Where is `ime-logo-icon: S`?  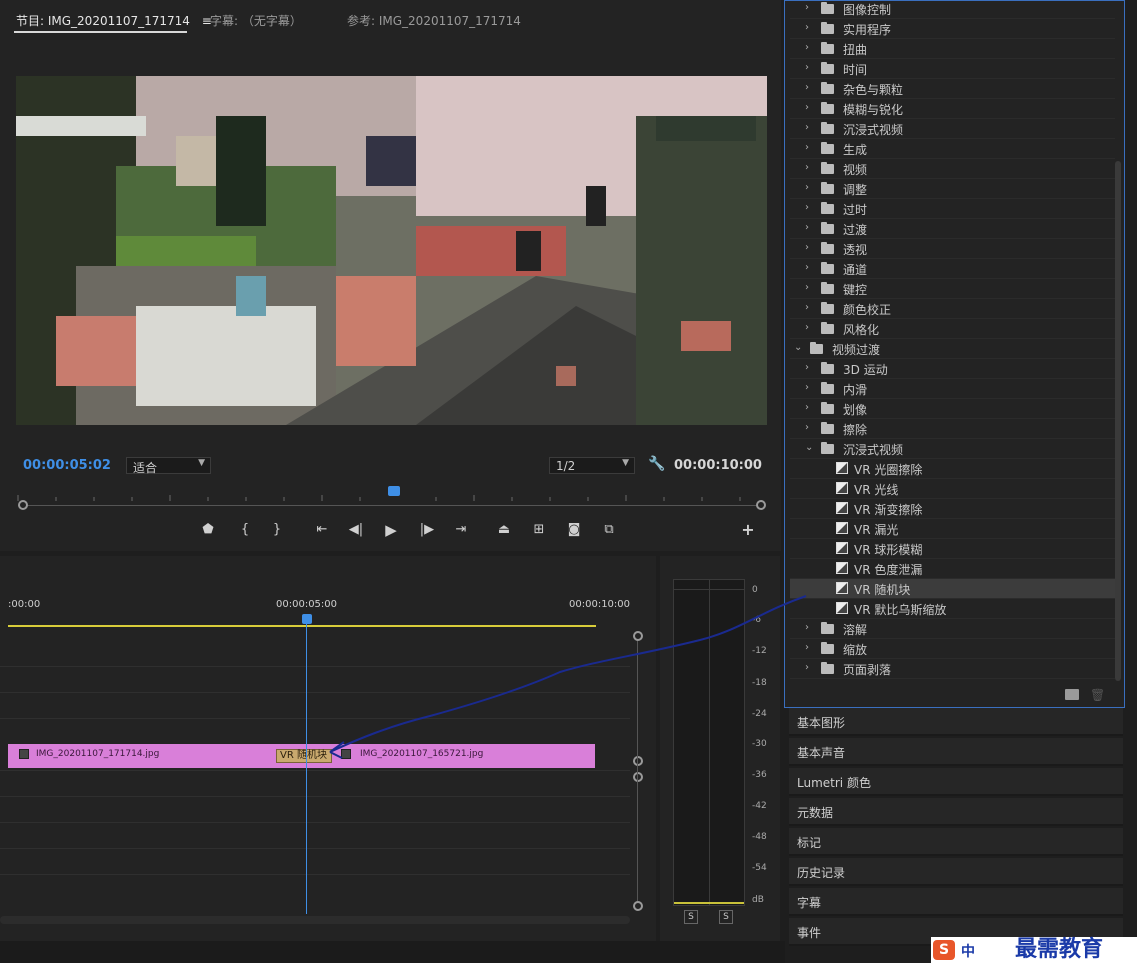
ime-logo-icon: S is located at coordinates (944, 950).